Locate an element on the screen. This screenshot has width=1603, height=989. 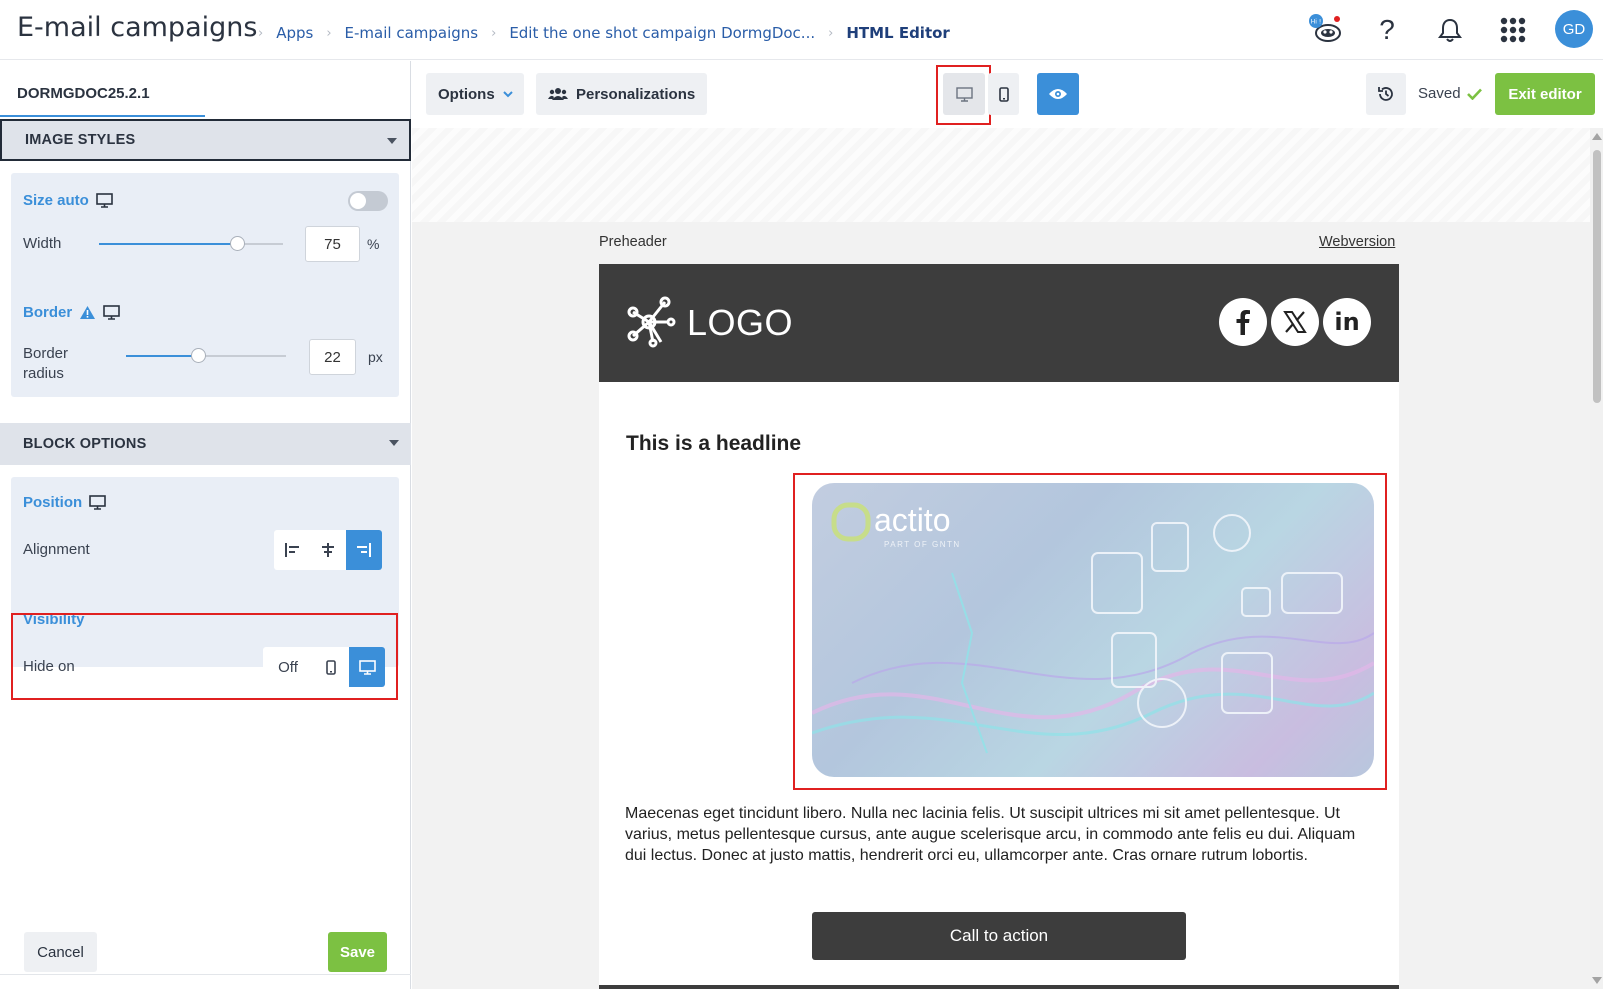
image-styles-title: IMAGE STYLES is located at coordinates (80, 140).